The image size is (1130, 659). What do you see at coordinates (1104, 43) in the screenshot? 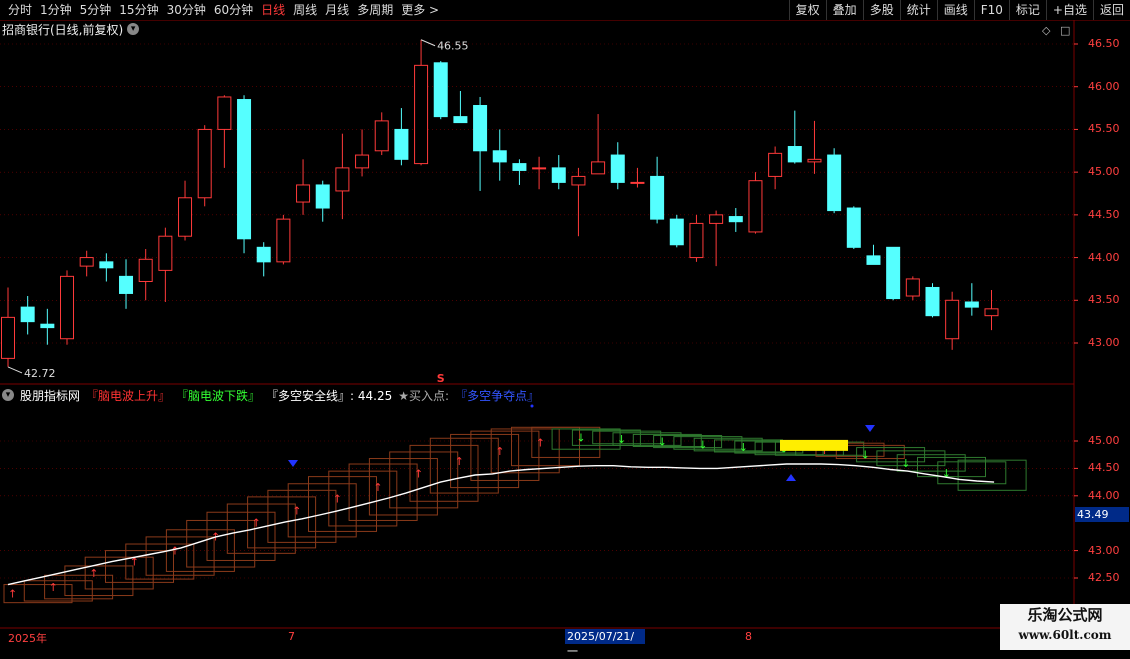
I see `axis-tick-label: 46.50` at bounding box center [1104, 43].